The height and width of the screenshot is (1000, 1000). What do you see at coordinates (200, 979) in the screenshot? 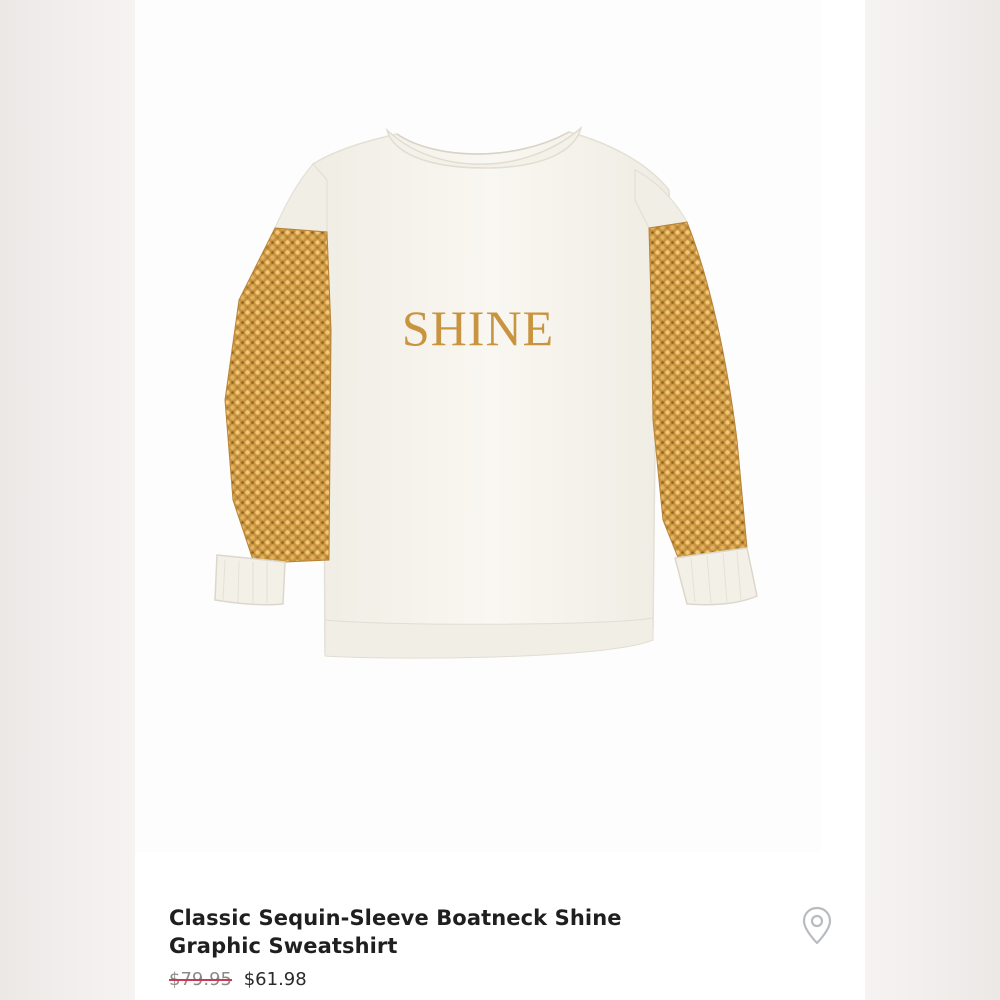
I see `original-price: $79.95` at bounding box center [200, 979].